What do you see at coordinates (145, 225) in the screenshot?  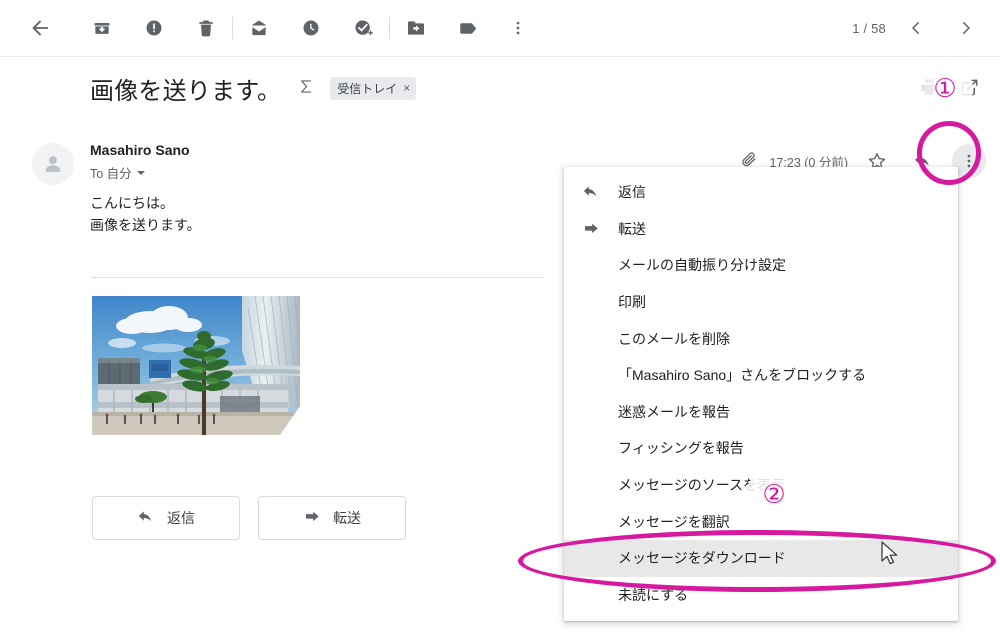 I see `body-line-2: 画像を送ります。` at bounding box center [145, 225].